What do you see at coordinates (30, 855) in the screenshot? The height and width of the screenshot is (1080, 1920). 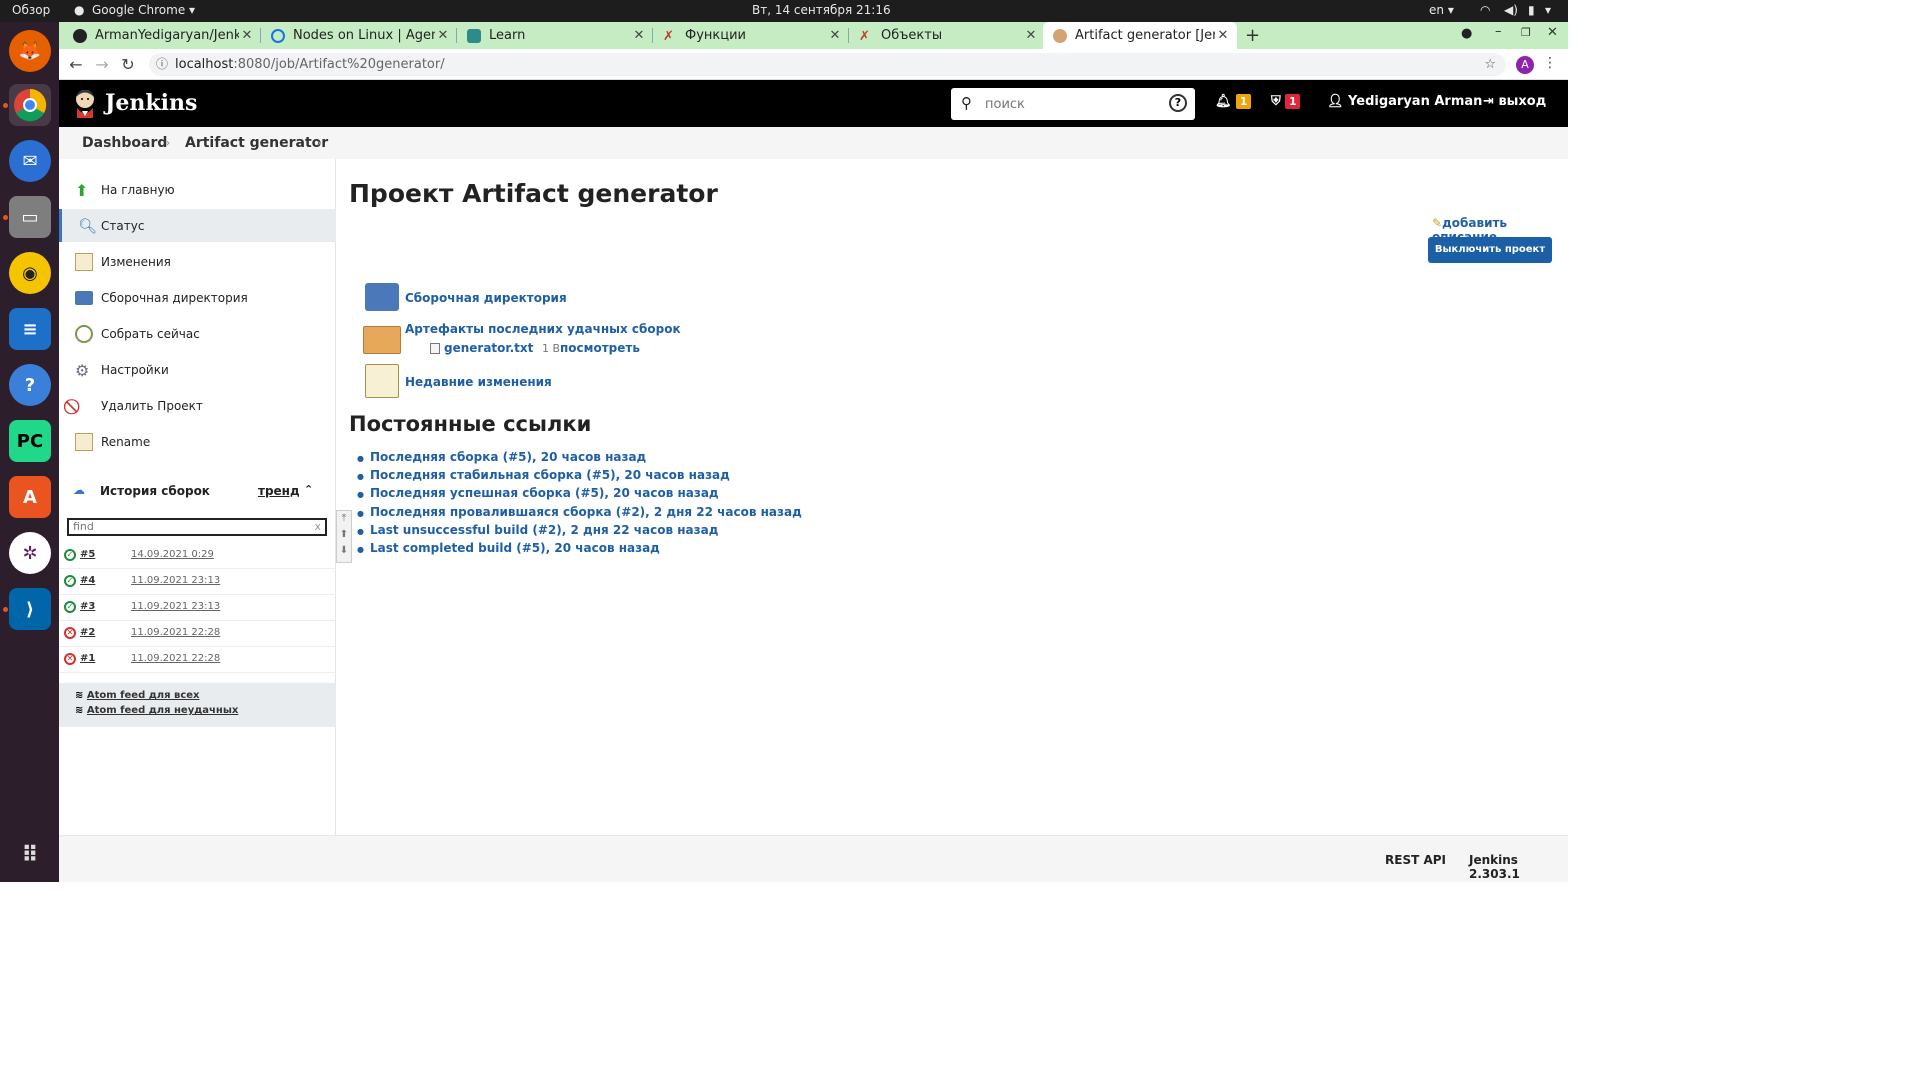 I see `show-apps-icon: ⠿` at bounding box center [30, 855].